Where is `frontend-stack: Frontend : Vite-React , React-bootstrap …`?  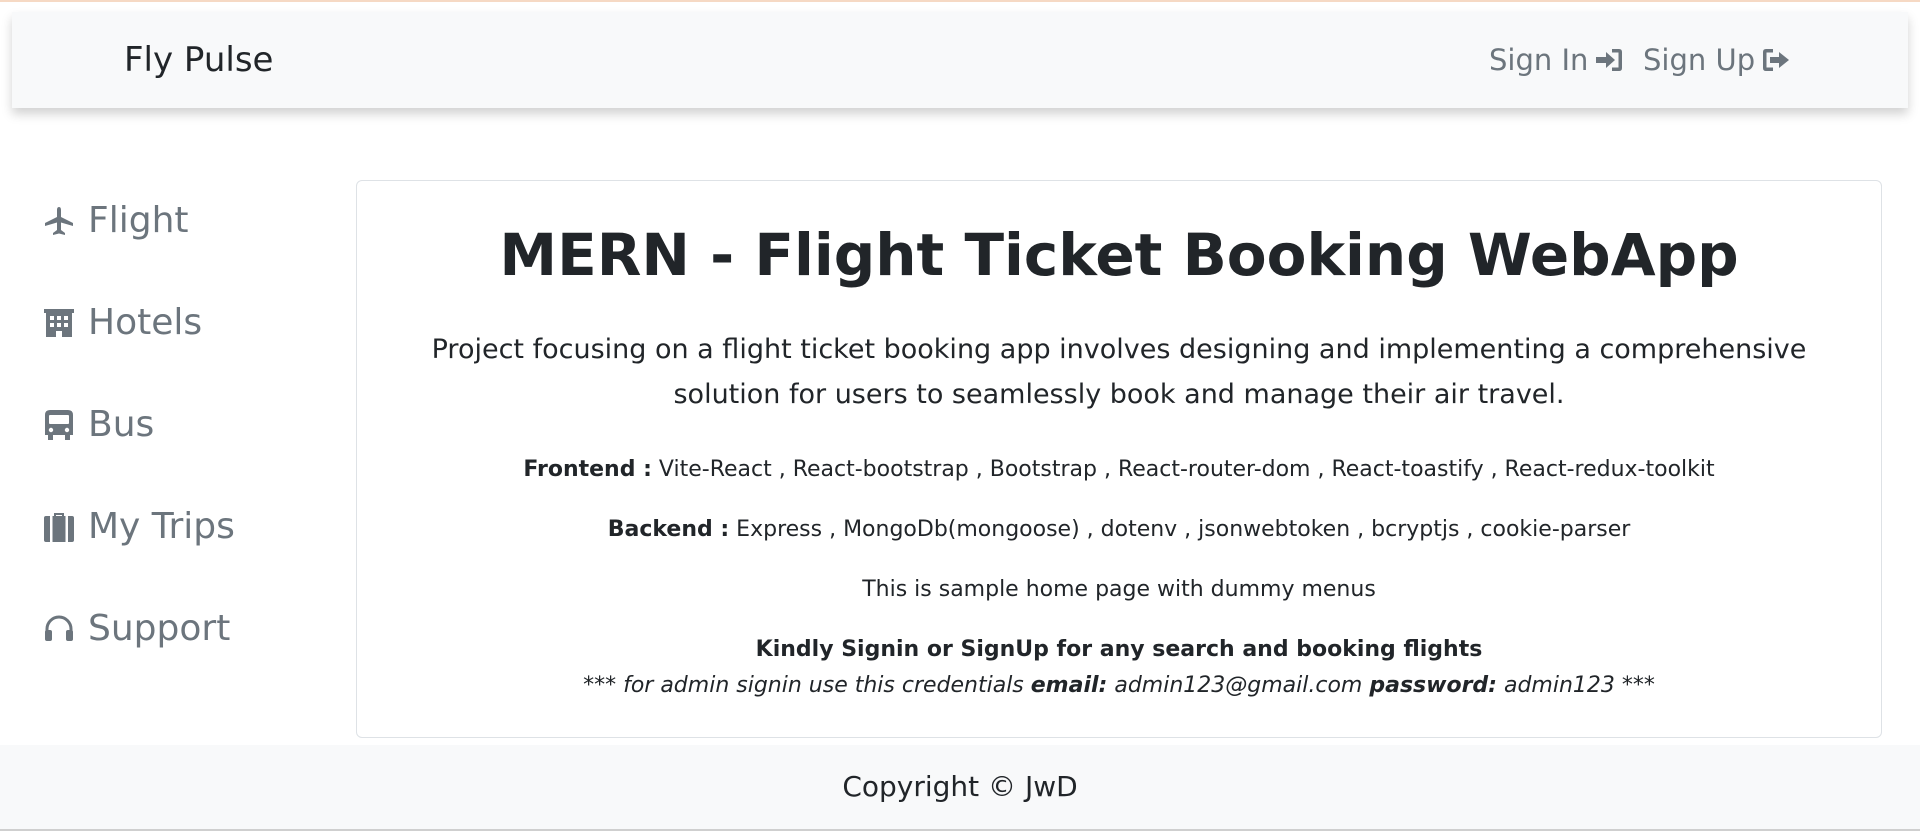
frontend-stack: Frontend : Vite-React , React-bootstrap … is located at coordinates (1119, 469).